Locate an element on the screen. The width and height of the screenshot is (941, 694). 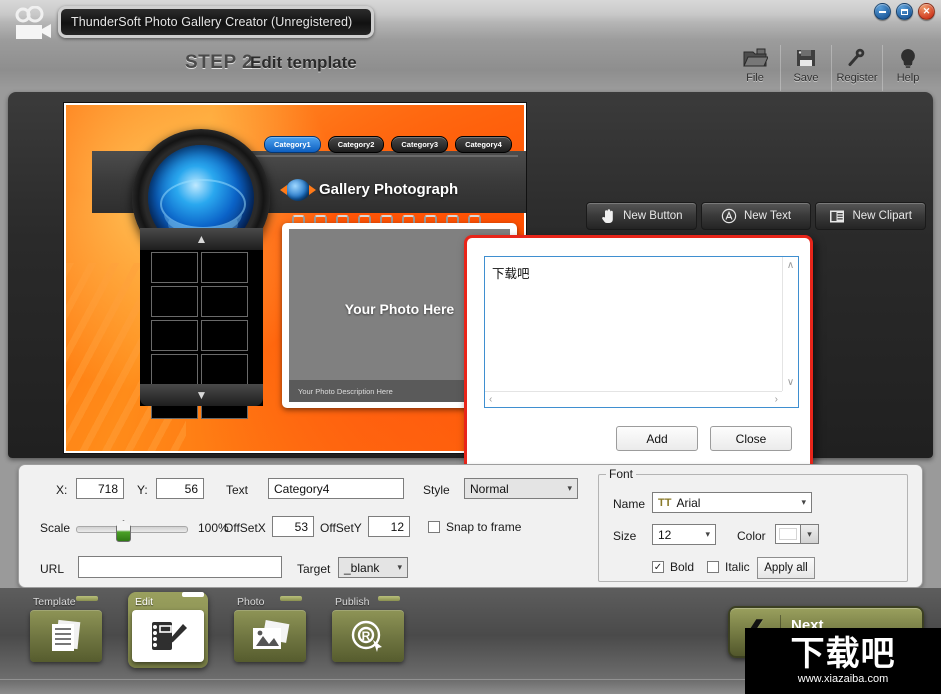
target-value: _blank is located at coordinates (362, 567).